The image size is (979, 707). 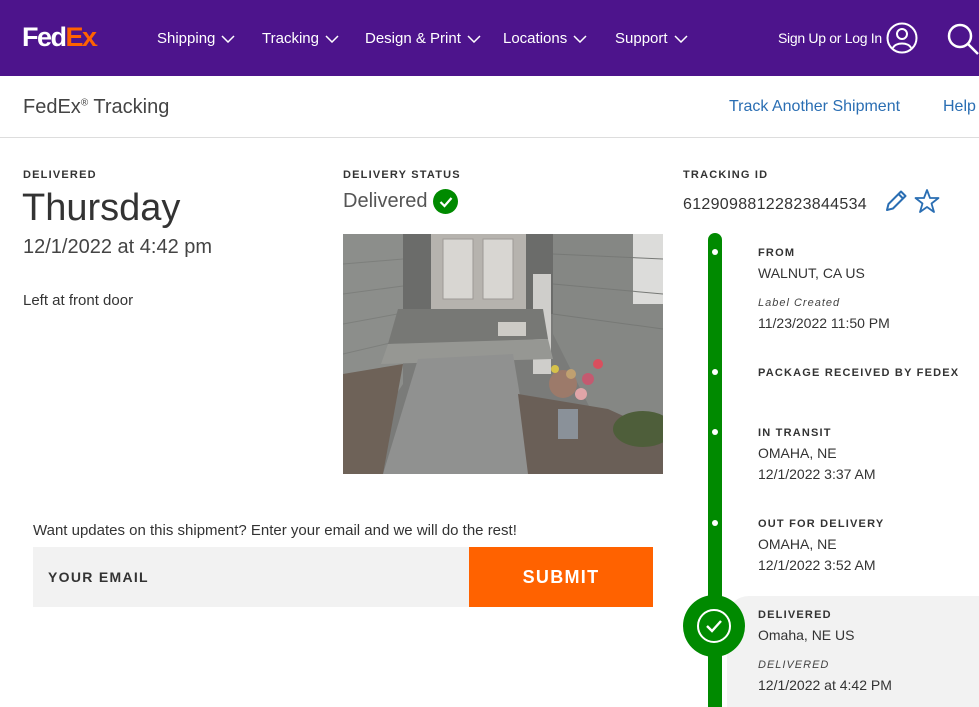 I want to click on timeline-ofd-time: 12/1/2022 3:52 AM, so click(x=817, y=565).